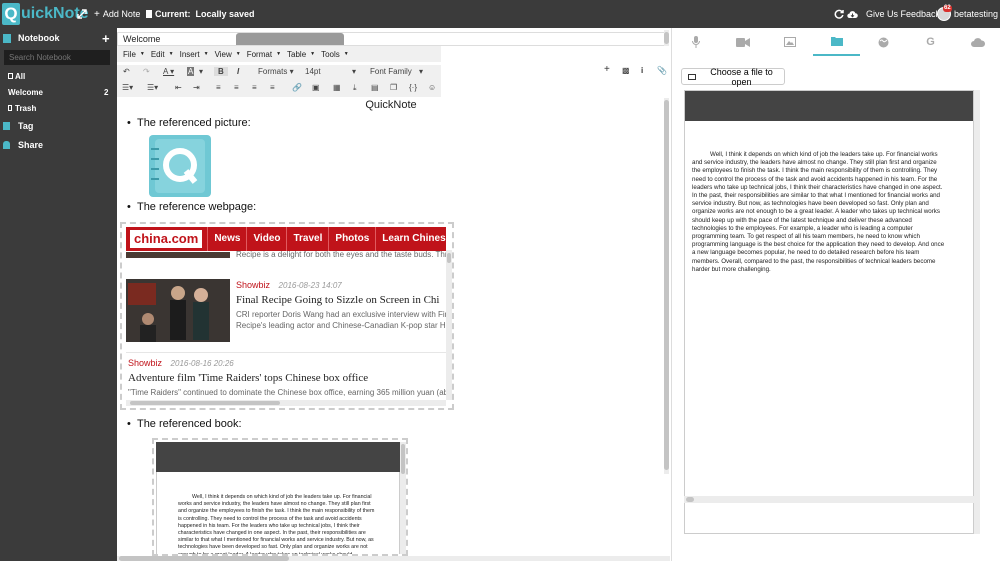 The width and height of the screenshot is (1000, 561). Describe the element at coordinates (742, 42) in the screenshot. I see `video-camera-icon` at that location.